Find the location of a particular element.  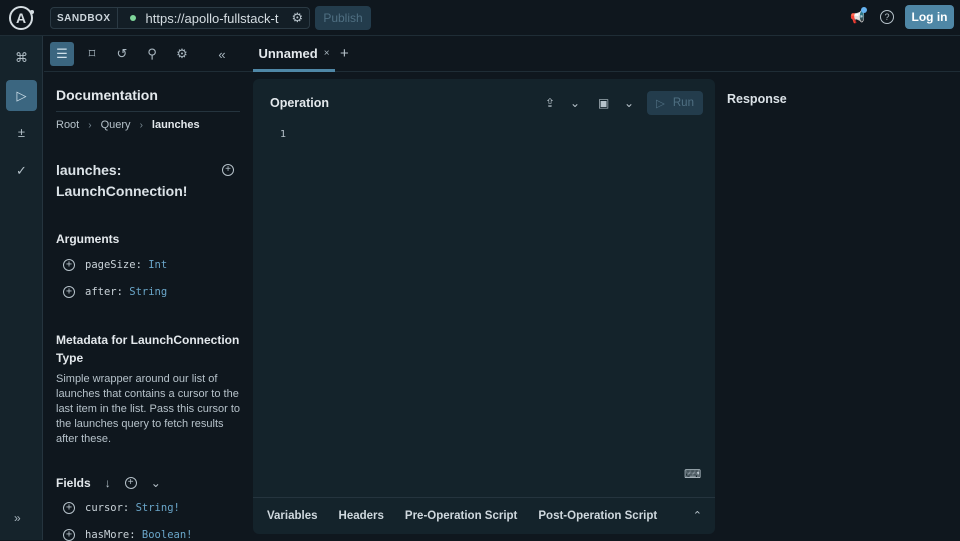

tab-pre-operation-script: Pre-Operation Script is located at coordinates (461, 516).